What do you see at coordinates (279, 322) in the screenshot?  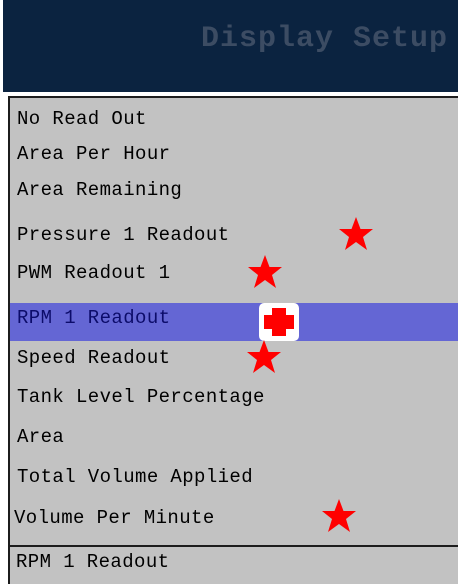 I see `cross-icon` at bounding box center [279, 322].